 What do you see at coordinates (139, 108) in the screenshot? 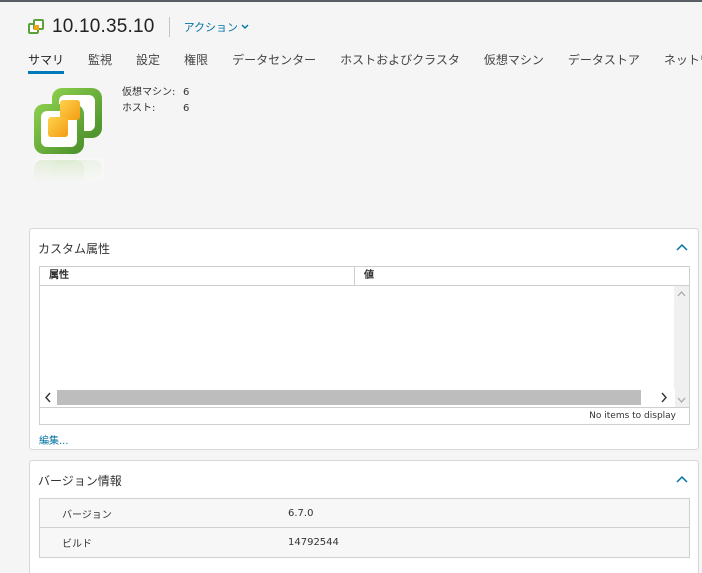
I see `stat-label: ホスト:` at bounding box center [139, 108].